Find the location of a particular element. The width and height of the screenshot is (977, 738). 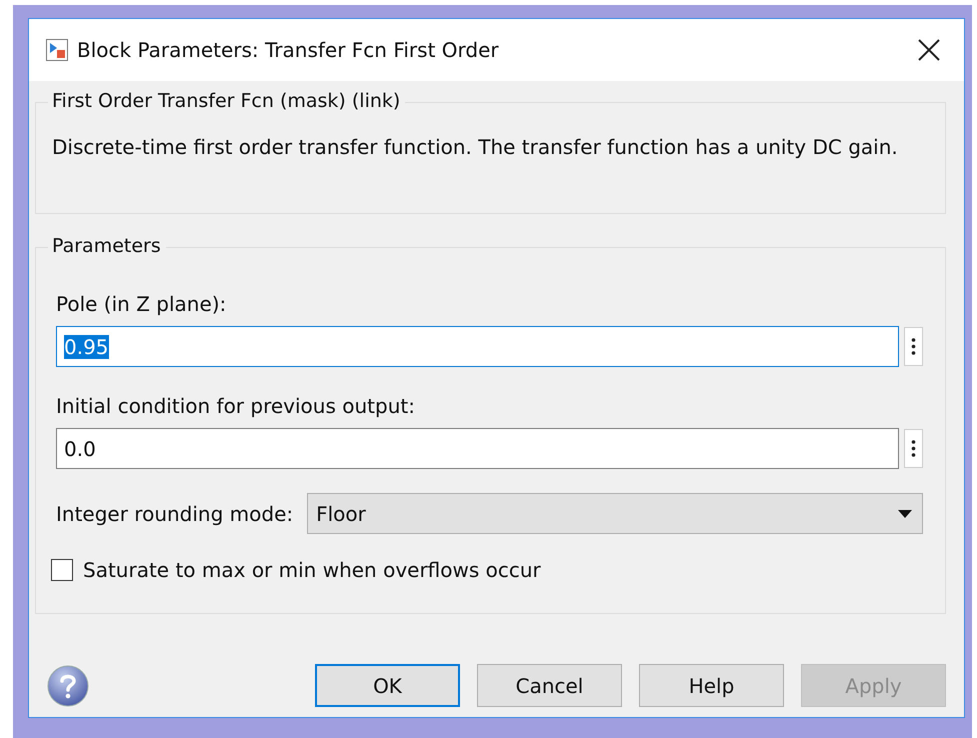

group-legend: First Order Transfer Fcn (mask) (link) is located at coordinates (227, 101).